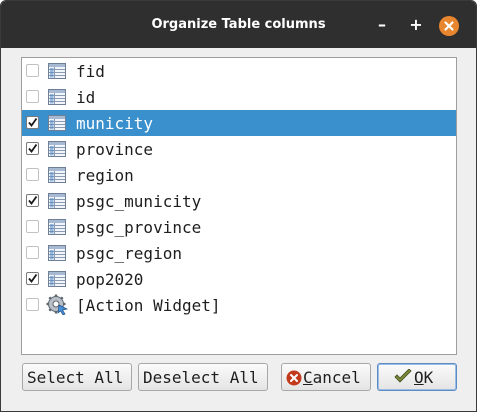 Image resolution: width=477 pixels, height=412 pixels. Describe the element at coordinates (239, 71) in the screenshot. I see `column-row: fid` at that location.